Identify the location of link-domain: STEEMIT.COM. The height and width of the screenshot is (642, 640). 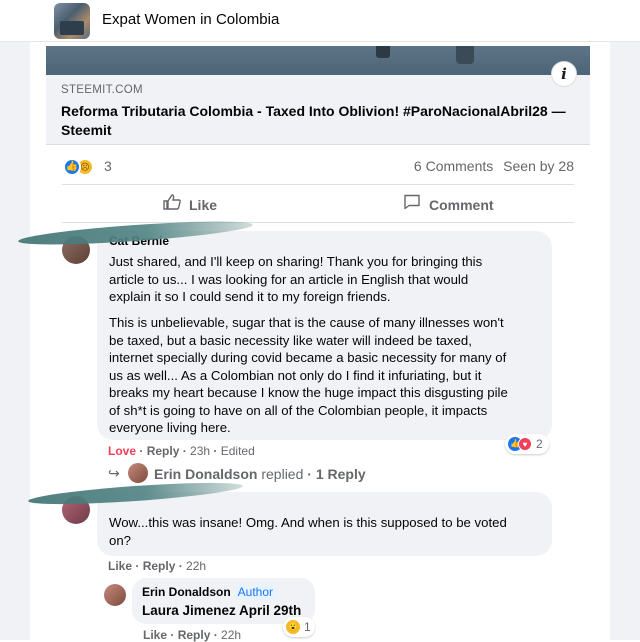
(102, 90).